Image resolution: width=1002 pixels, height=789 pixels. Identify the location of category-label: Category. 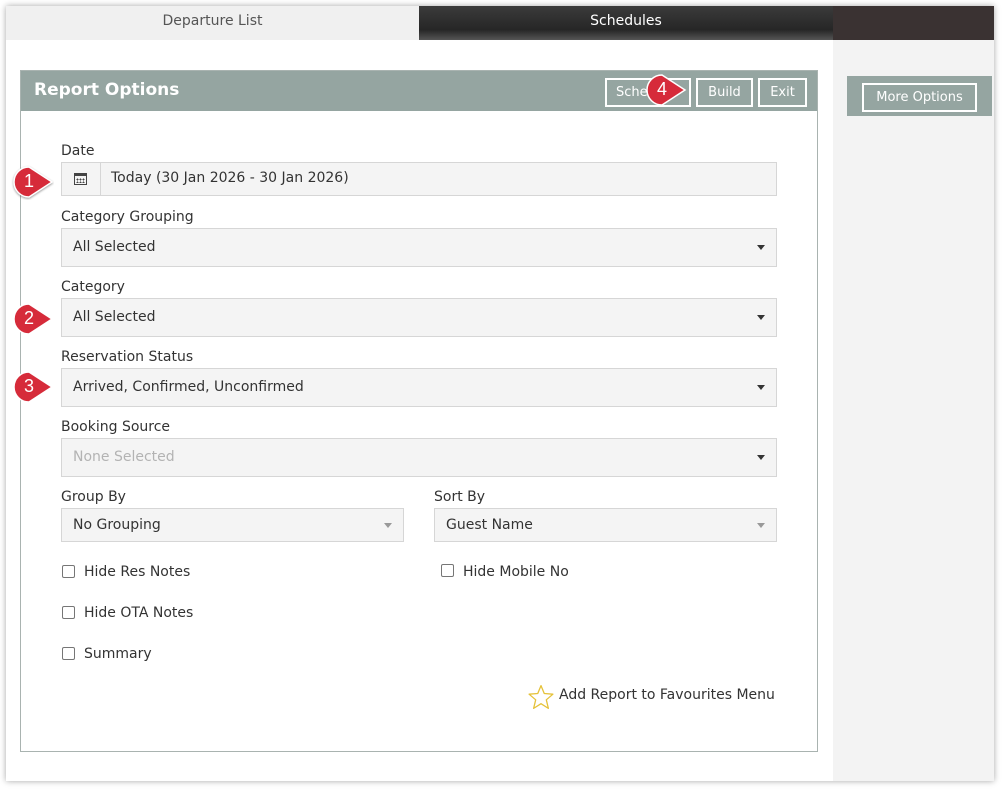
(93, 287).